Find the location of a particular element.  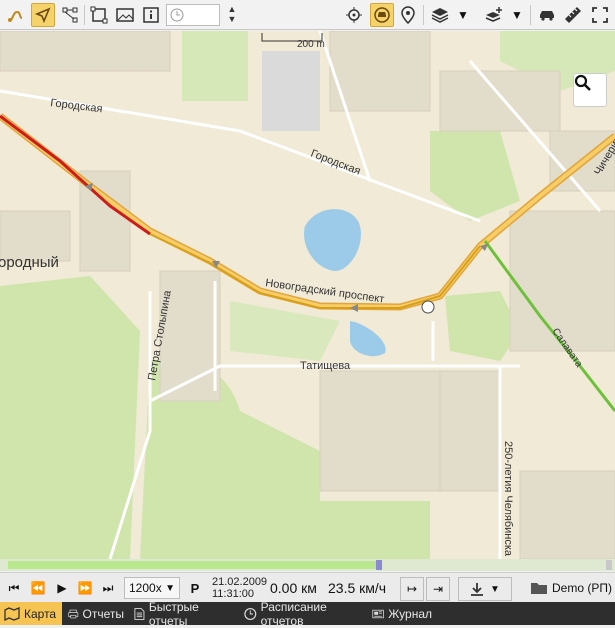

speed-label: 23.5 км/ч is located at coordinates (357, 588).